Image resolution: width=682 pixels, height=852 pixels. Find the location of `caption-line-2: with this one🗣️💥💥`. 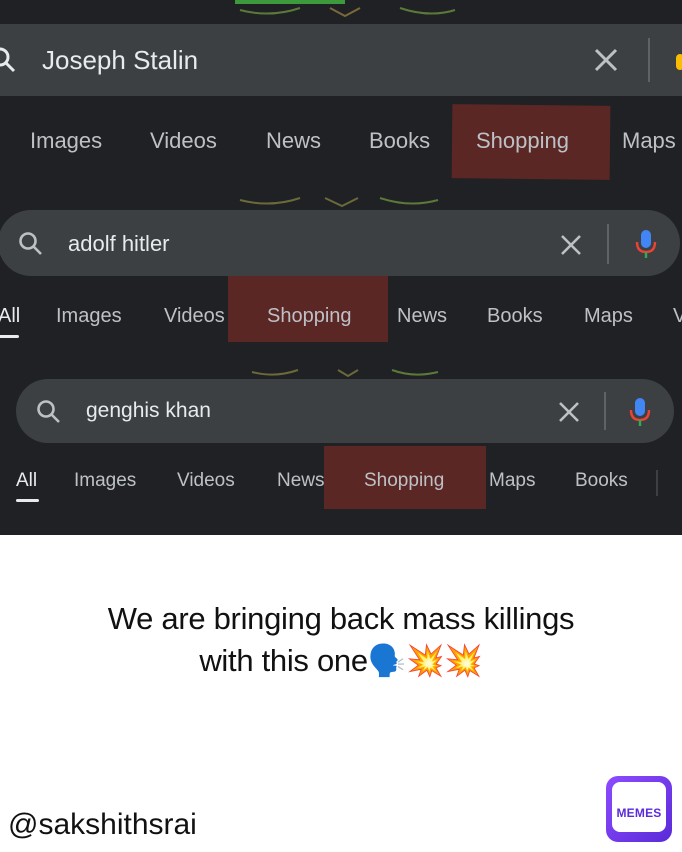

caption-line-2: with this one🗣️💥💥 is located at coordinates (341, 660).